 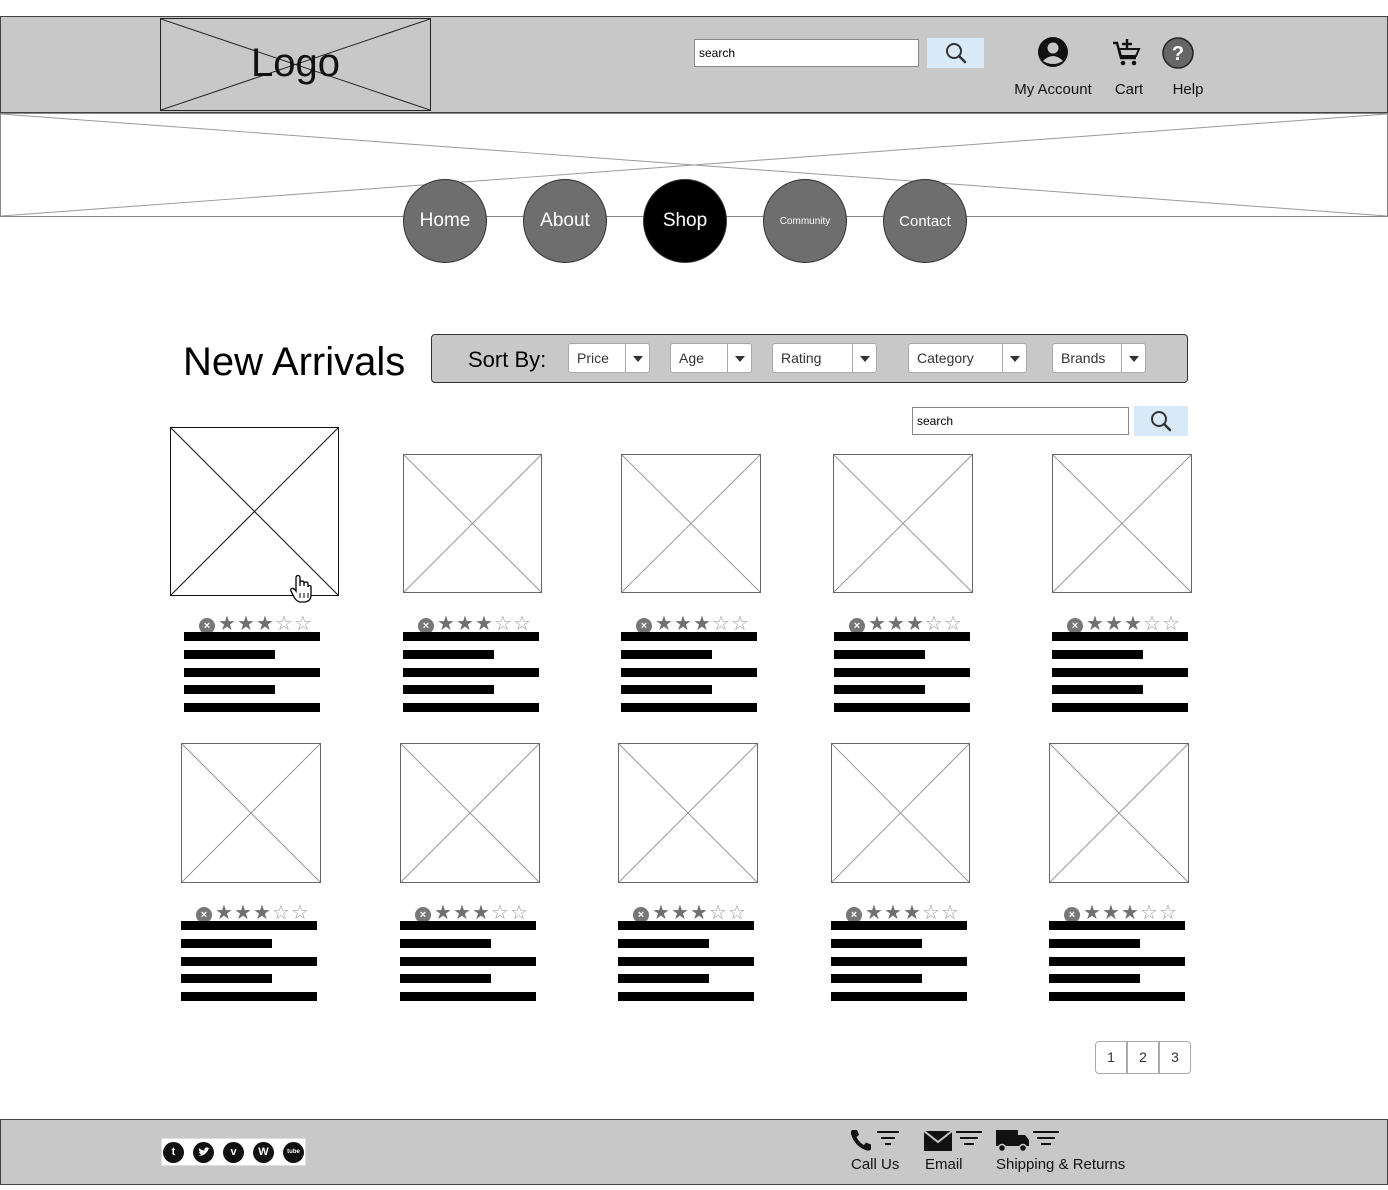 I want to click on my-account-link: My Account, so click(x=1053, y=89).